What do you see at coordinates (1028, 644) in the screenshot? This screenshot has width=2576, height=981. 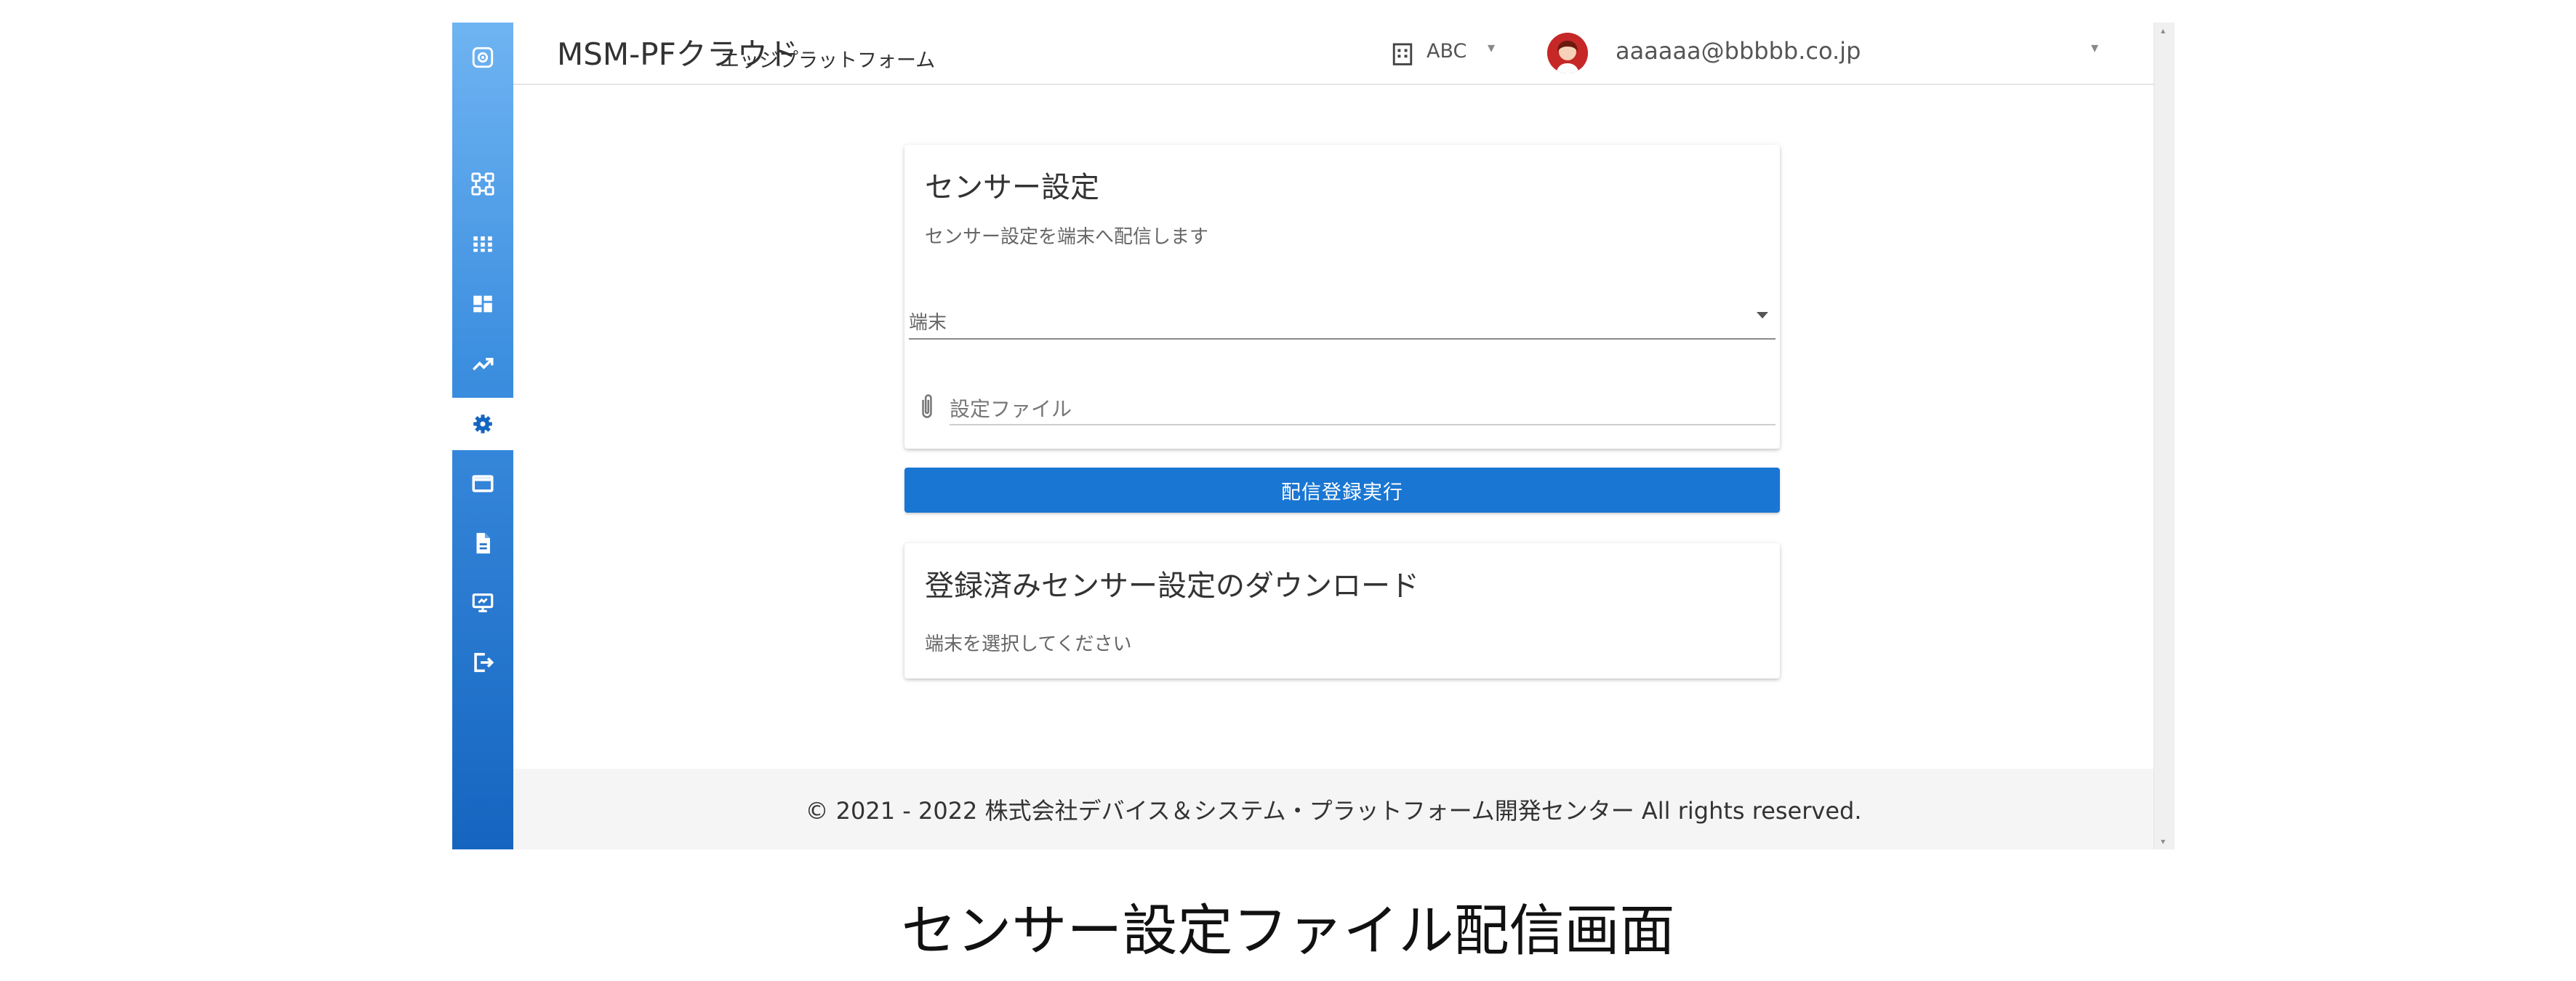 I see `download-message: 端末を選択してください` at bounding box center [1028, 644].